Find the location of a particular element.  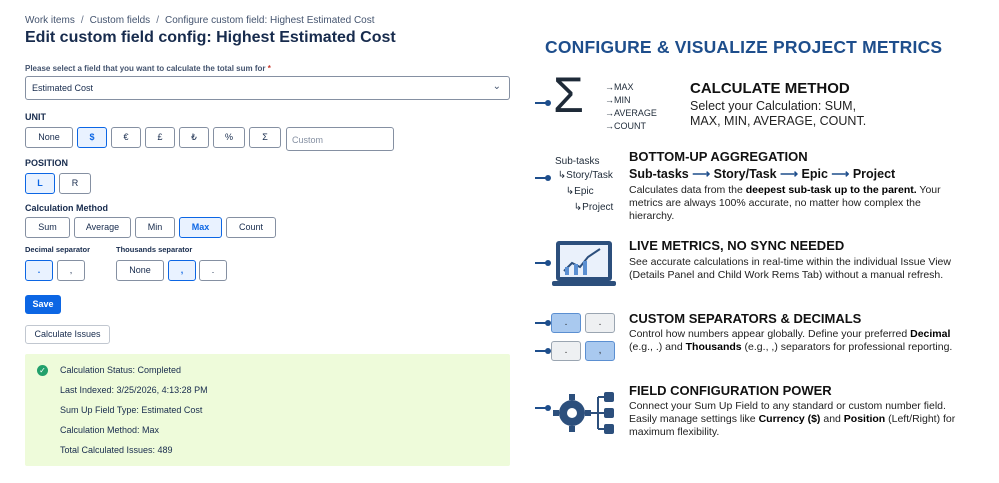

decimal-separator-label: Decimal separator is located at coordinates (58, 249).